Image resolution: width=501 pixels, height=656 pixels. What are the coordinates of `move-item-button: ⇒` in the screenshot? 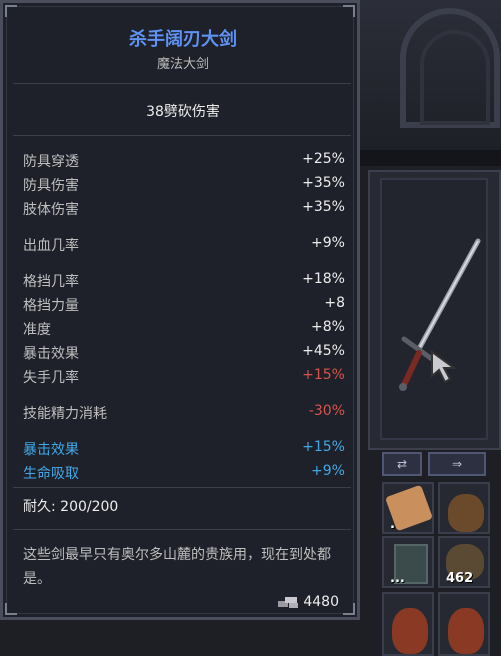 It's located at (457, 464).